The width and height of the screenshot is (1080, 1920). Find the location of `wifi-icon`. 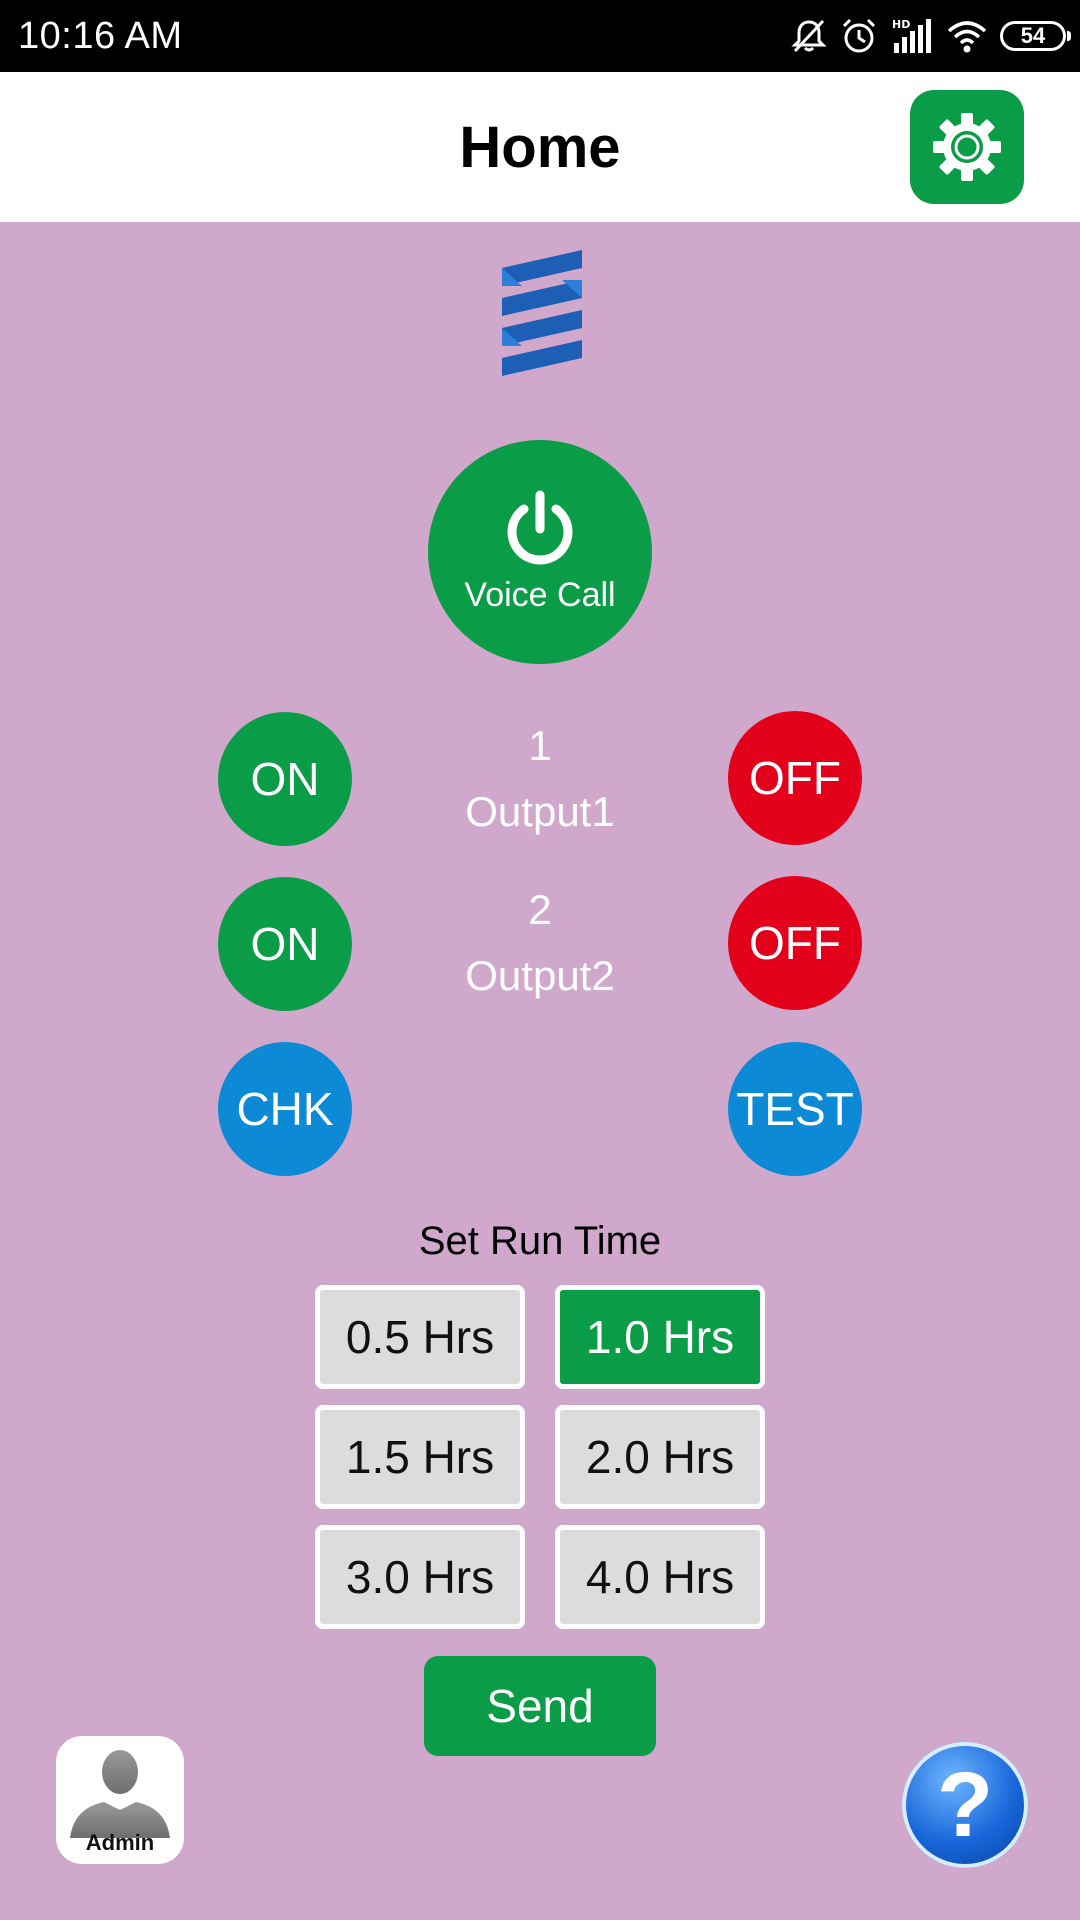

wifi-icon is located at coordinates (967, 37).